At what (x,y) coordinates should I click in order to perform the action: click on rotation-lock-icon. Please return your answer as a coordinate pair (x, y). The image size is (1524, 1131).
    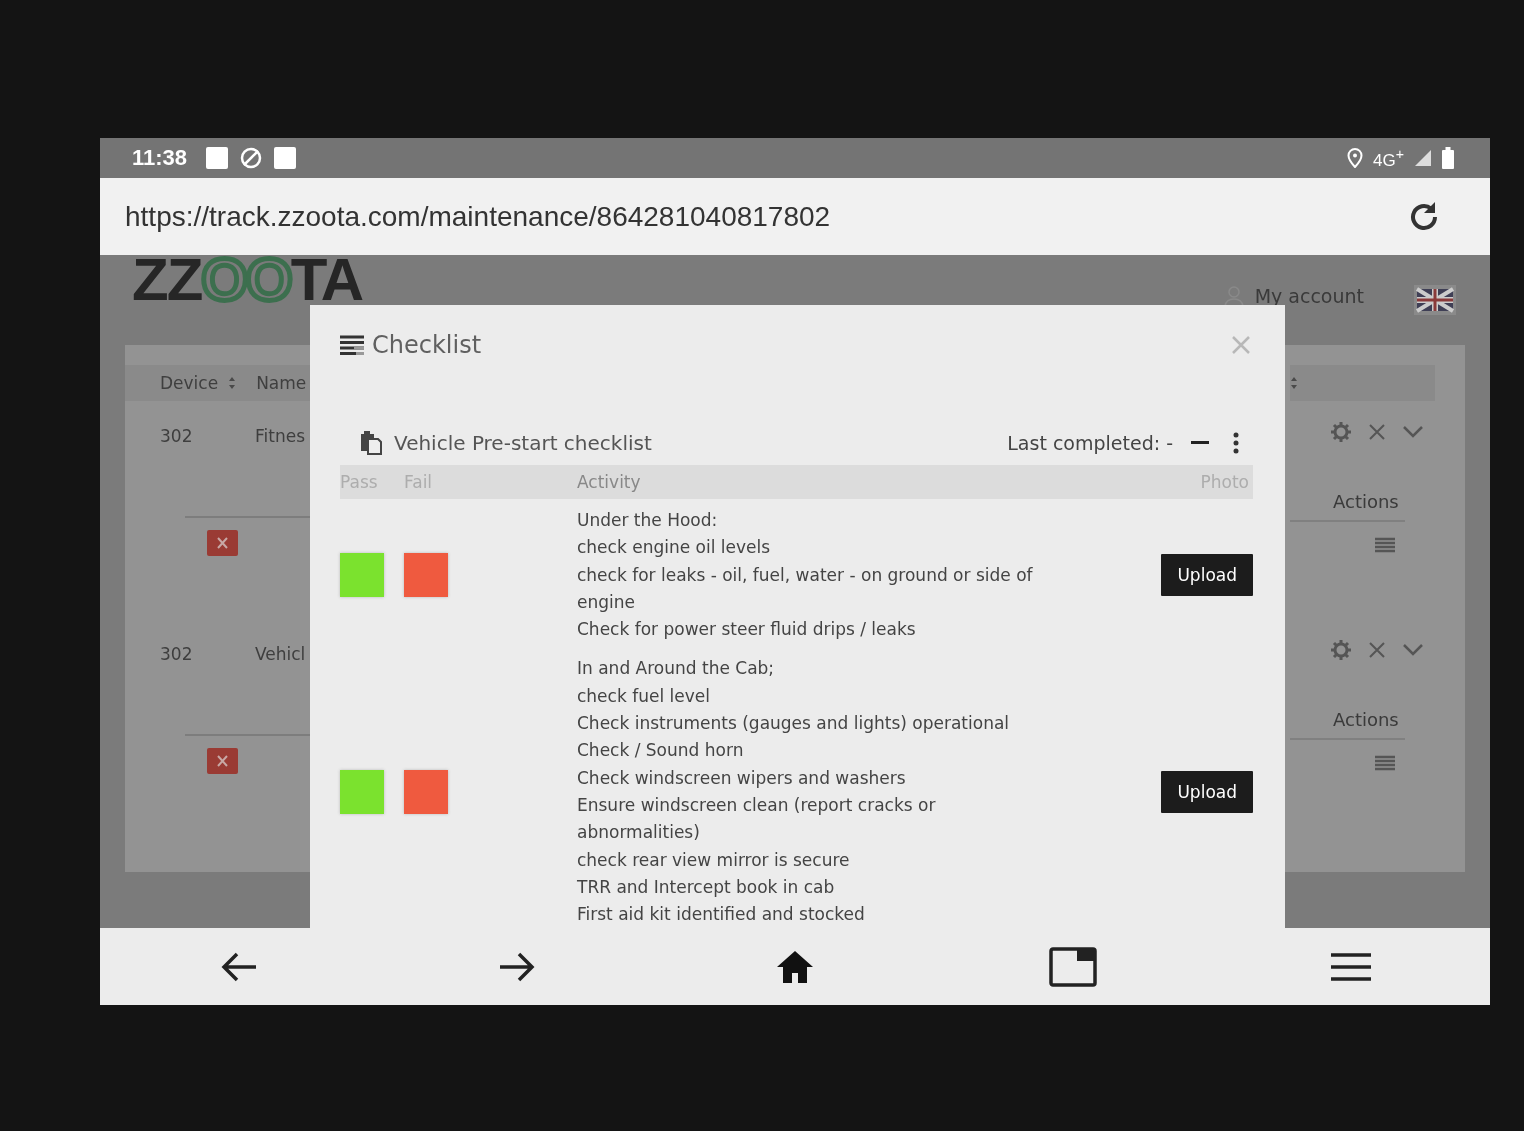
    Looking at the image, I should click on (251, 158).